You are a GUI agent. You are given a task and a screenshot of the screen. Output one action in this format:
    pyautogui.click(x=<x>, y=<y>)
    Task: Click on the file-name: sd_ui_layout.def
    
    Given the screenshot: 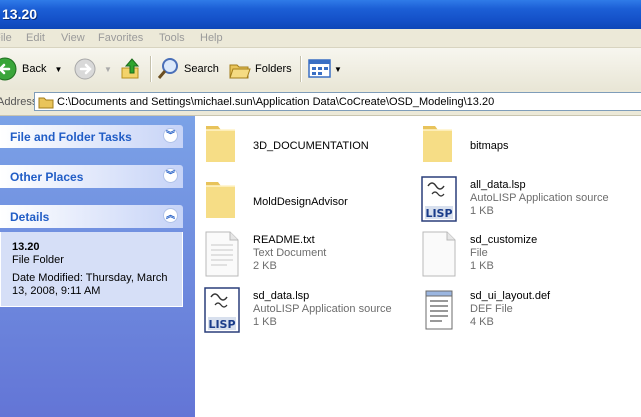 What is the action you would take?
    pyautogui.click(x=510, y=296)
    